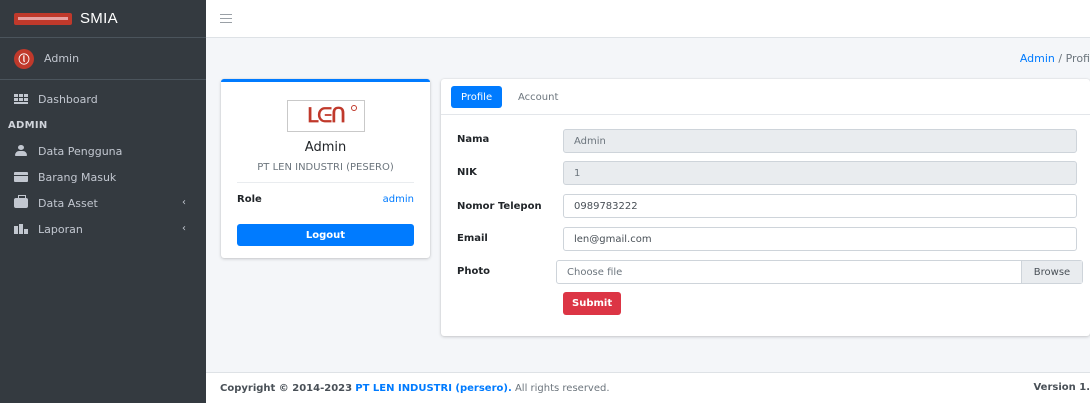 The height and width of the screenshot is (403, 1090). I want to click on sidebar-item-laporan: Laporan ‹, so click(103, 229).